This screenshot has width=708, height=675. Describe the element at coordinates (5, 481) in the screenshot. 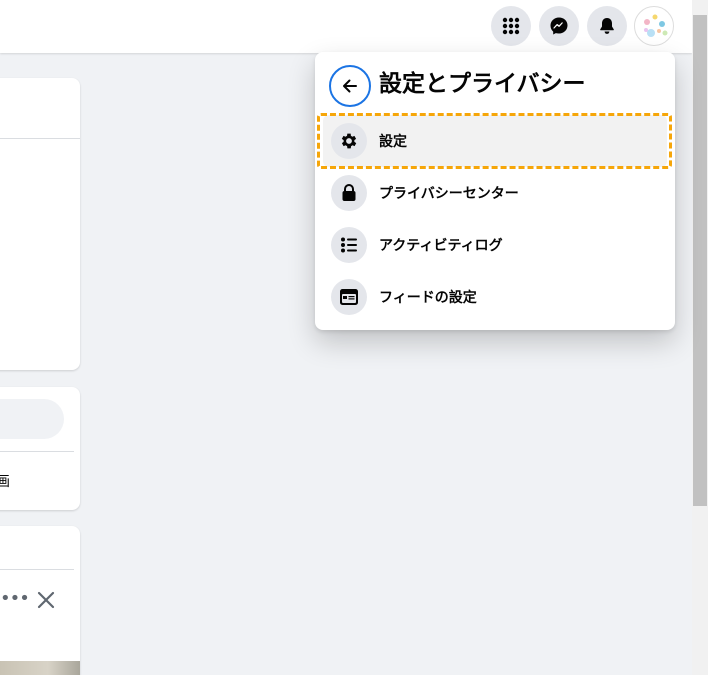

I see `composer-action-label: 画` at that location.